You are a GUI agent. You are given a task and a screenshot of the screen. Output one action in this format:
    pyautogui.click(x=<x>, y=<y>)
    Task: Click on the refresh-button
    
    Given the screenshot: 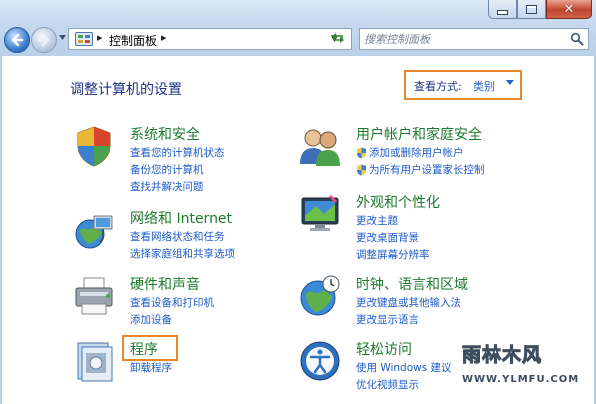 What is the action you would take?
    pyautogui.click(x=338, y=38)
    